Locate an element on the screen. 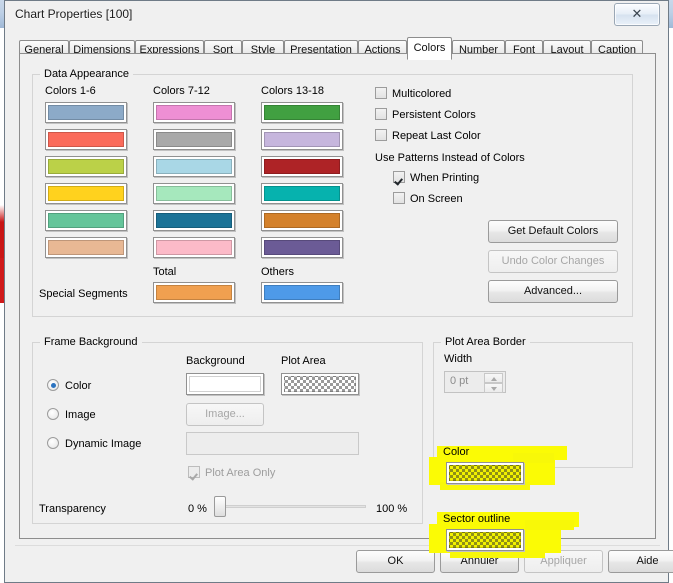  colors-13-18-label: Colors 13-18 is located at coordinates (292, 91).